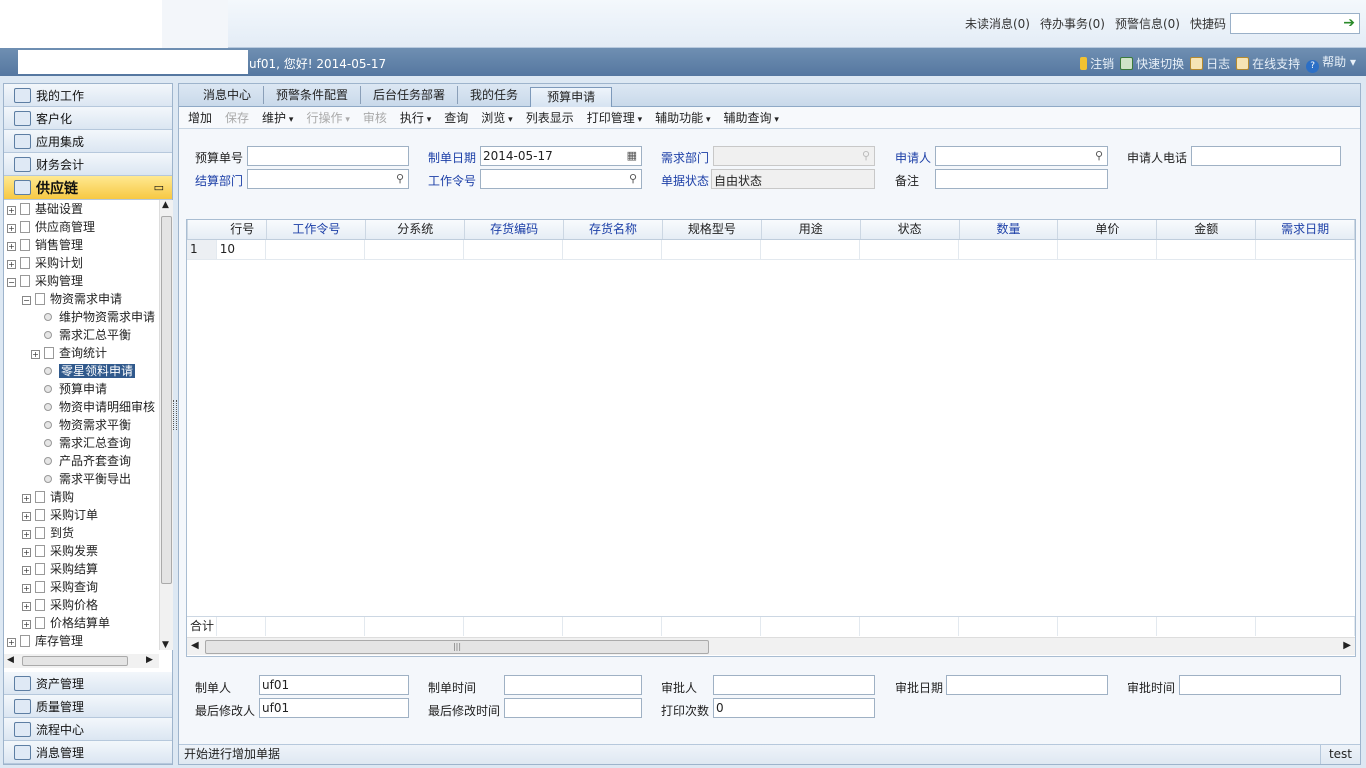 This screenshot has width=1366, height=768. What do you see at coordinates (1210, 63) in the screenshot?
I see `log-link: 日志` at bounding box center [1210, 63].